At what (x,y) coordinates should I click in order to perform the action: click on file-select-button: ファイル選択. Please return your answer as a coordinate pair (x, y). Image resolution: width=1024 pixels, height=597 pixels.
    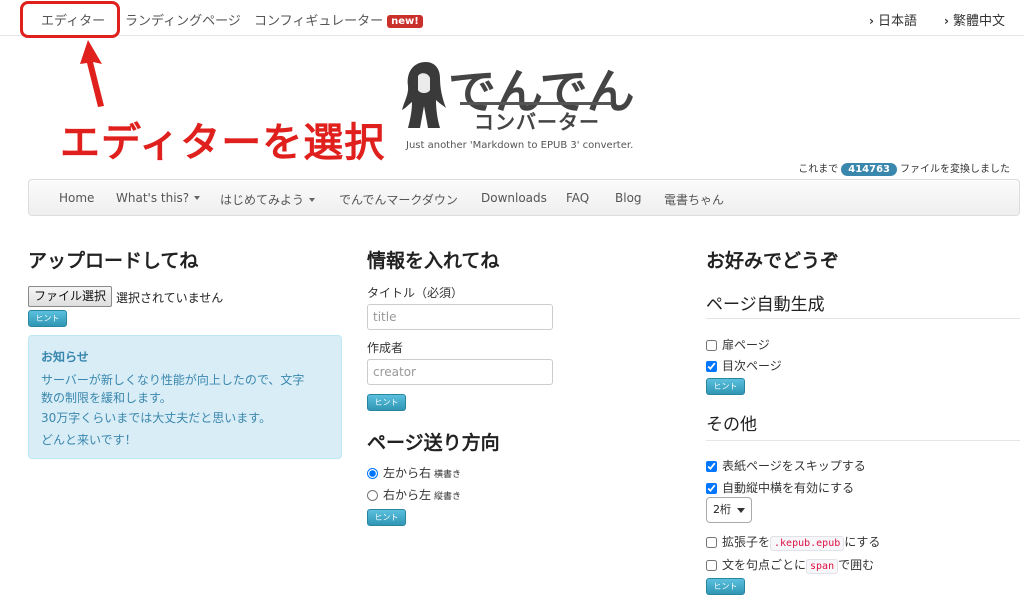
    Looking at the image, I should click on (70, 296).